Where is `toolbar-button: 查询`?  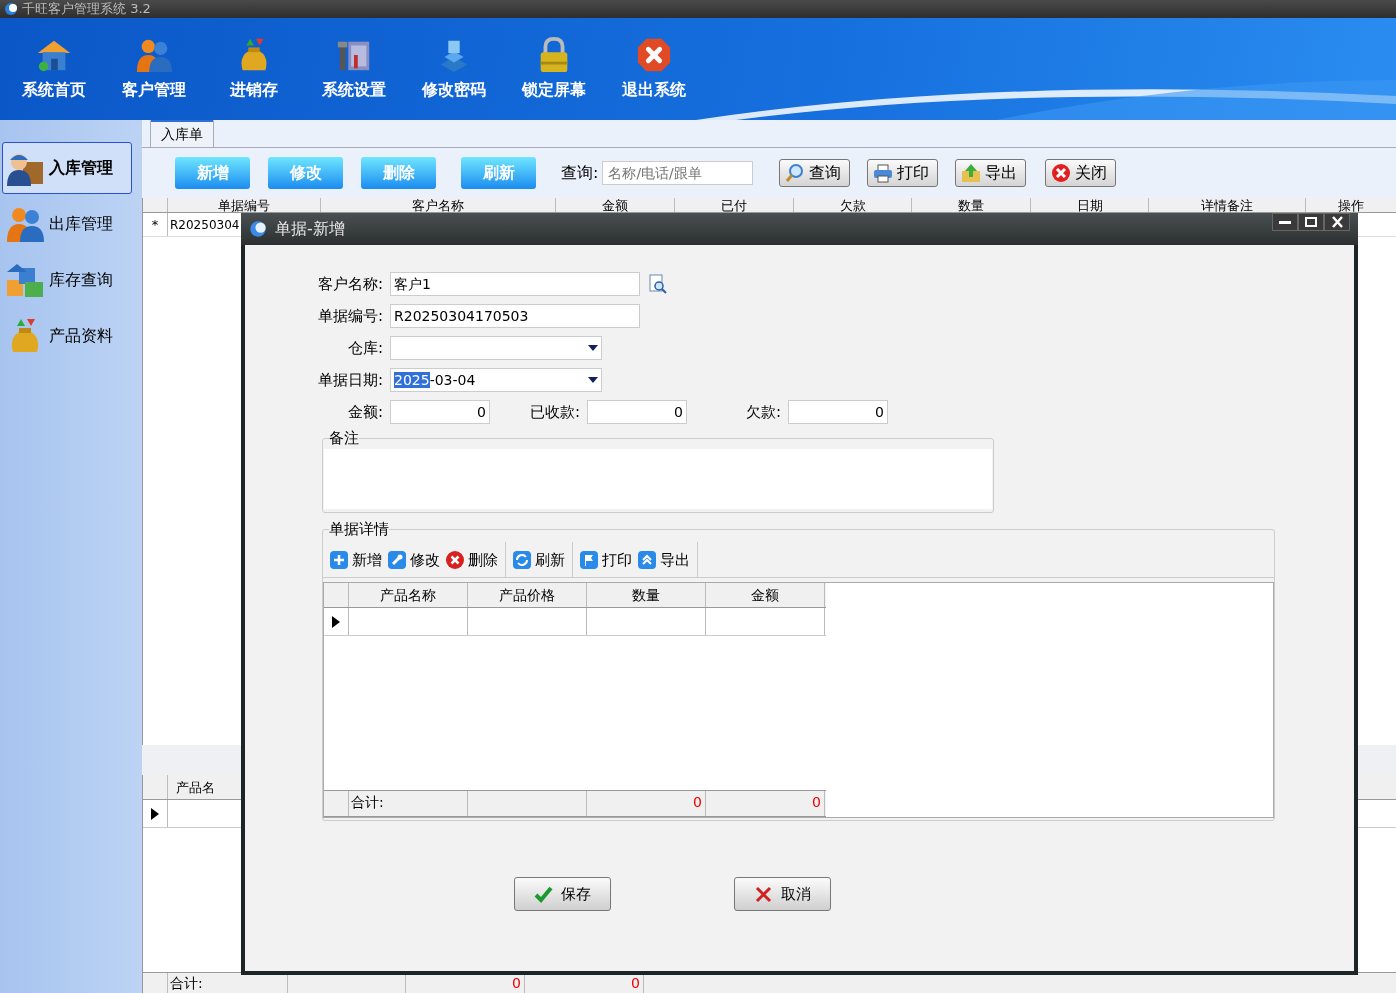
toolbar-button: 查询 is located at coordinates (815, 173).